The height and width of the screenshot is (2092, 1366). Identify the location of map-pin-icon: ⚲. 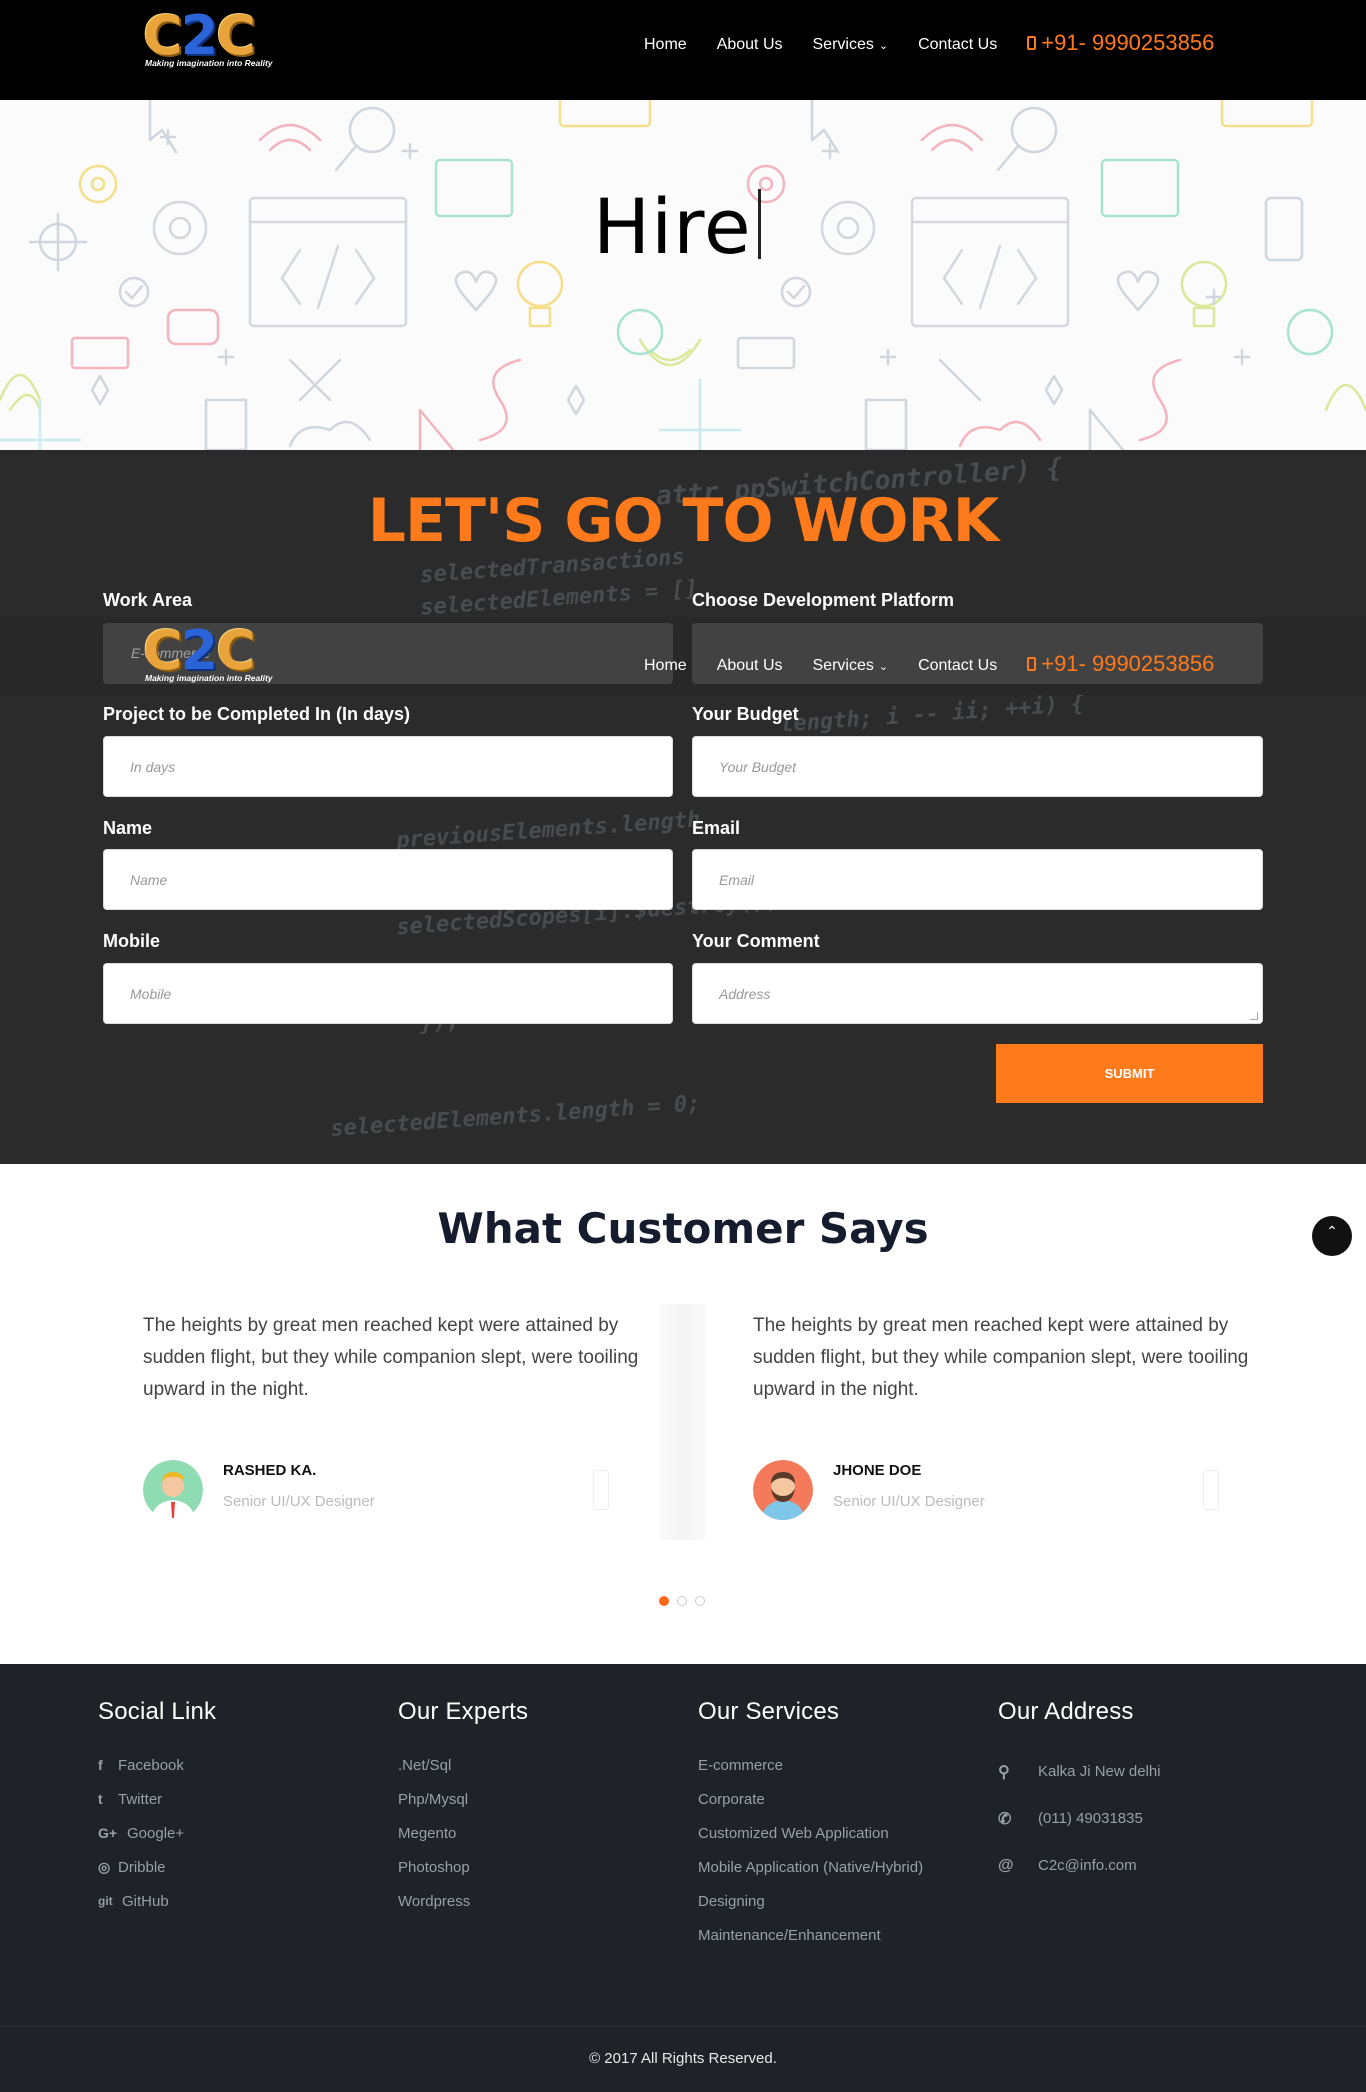
(1004, 1772).